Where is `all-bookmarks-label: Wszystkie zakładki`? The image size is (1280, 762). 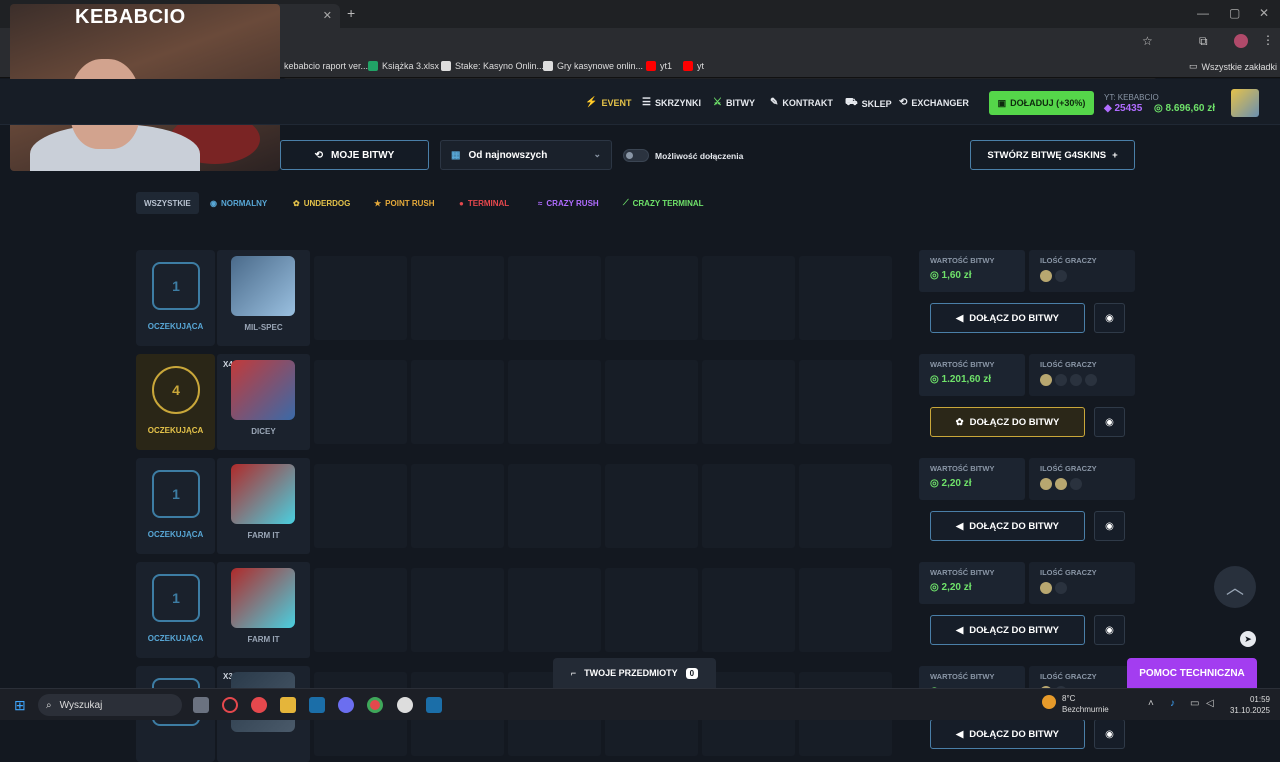
all-bookmarks-label: Wszystkie zakładki is located at coordinates (1239, 66).